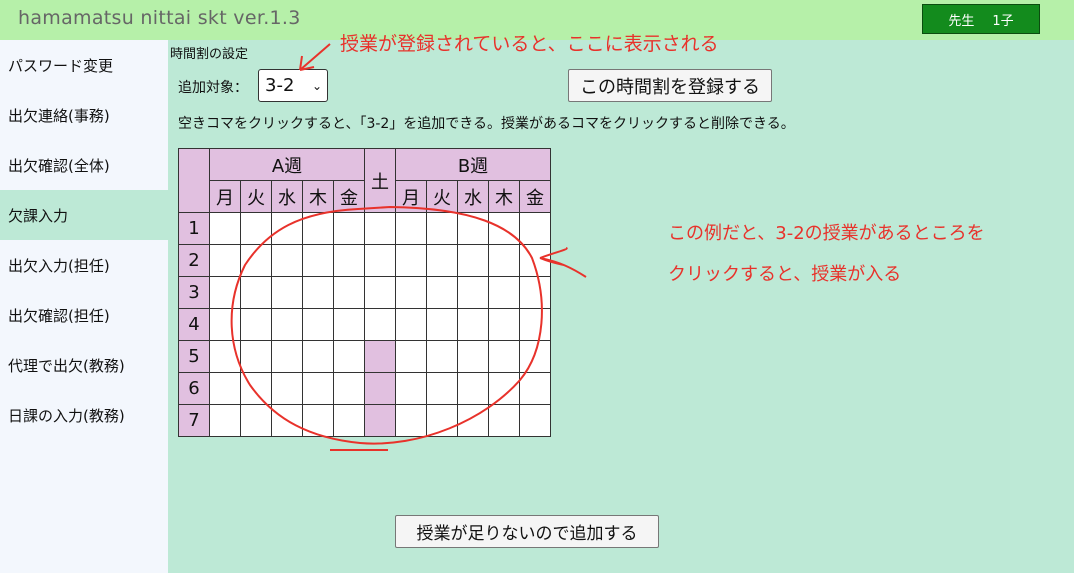 This screenshot has width=1074, height=573. What do you see at coordinates (84, 165) in the screenshot?
I see `sidebar-item-attendance-check-all: 出欠確認(全体)` at bounding box center [84, 165].